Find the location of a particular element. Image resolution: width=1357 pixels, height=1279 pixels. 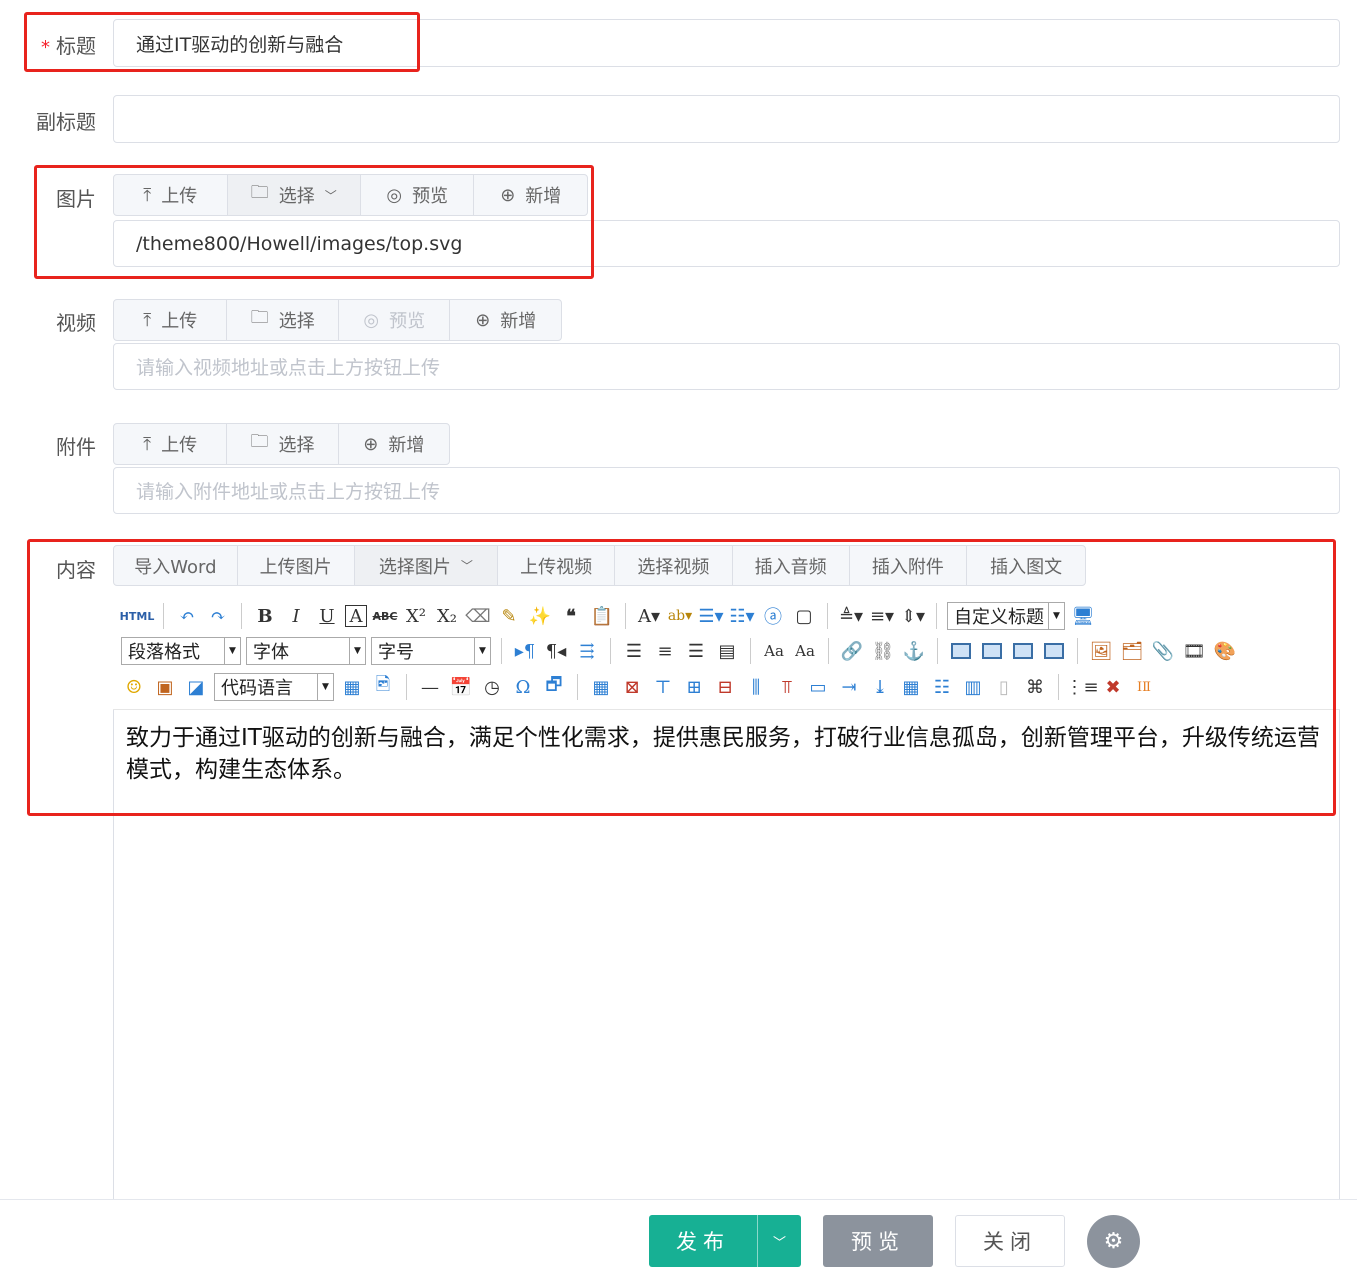

font-border-icon: A is located at coordinates (356, 616).